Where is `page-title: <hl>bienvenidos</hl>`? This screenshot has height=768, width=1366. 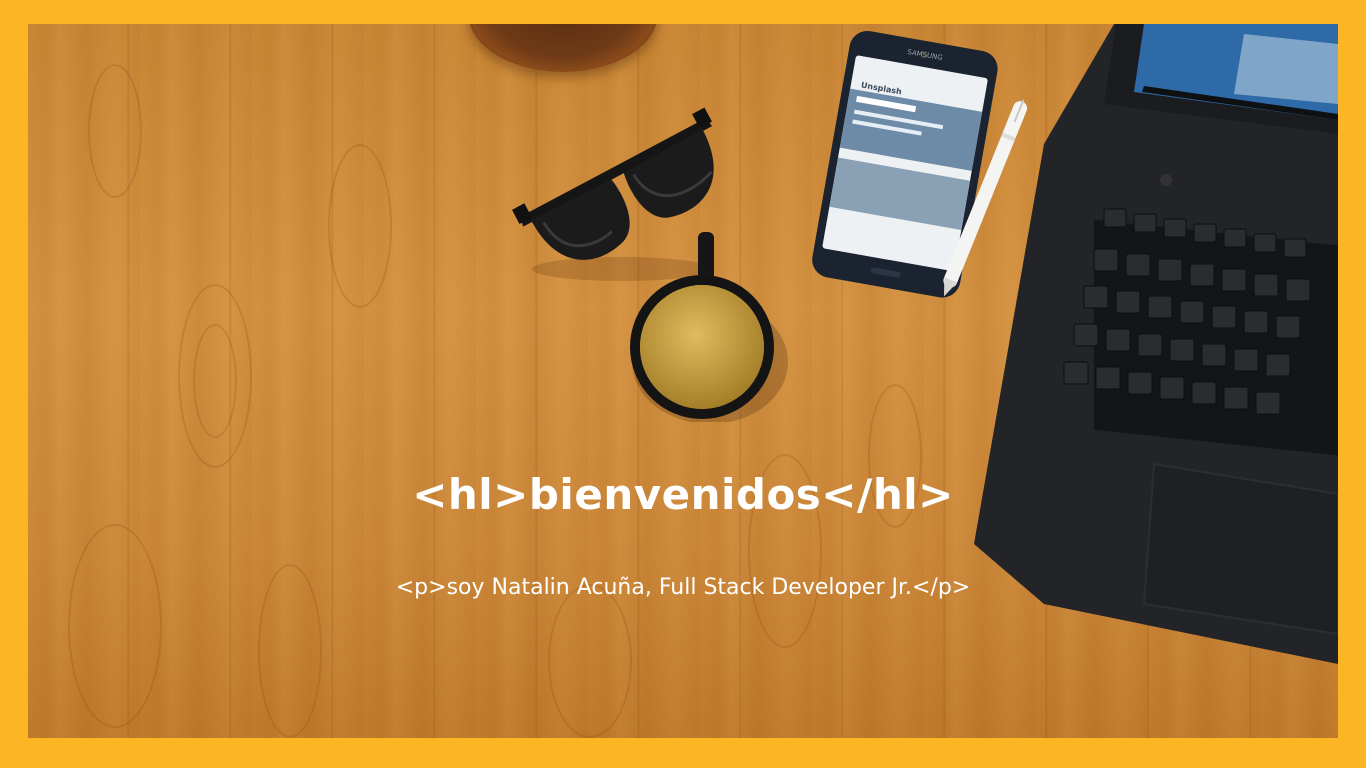 page-title: <hl>bienvenidos</hl> is located at coordinates (683, 494).